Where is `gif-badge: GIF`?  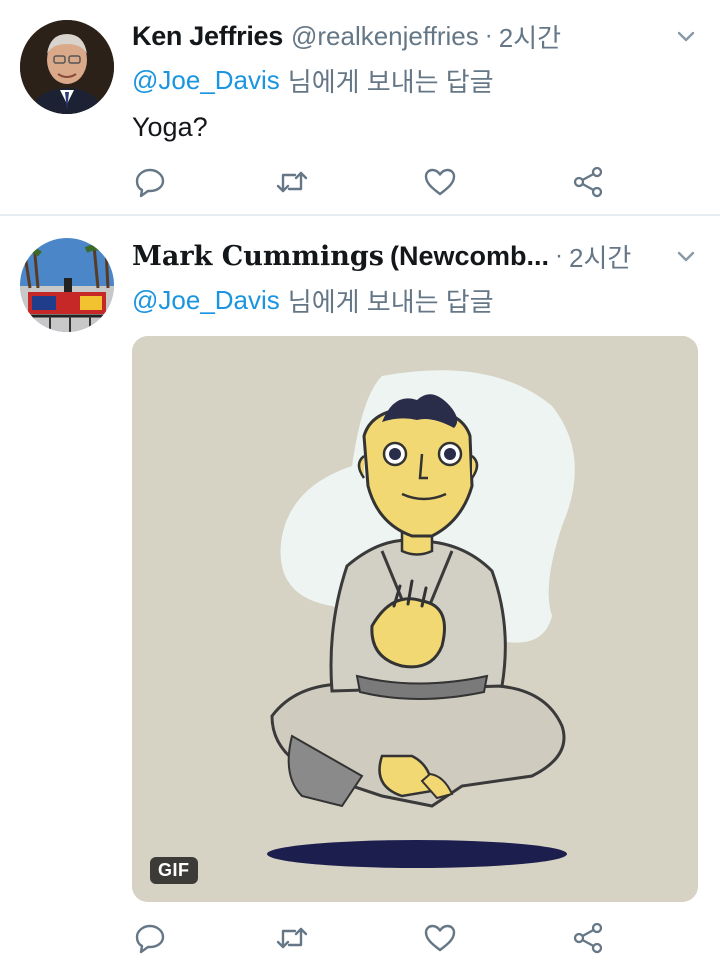
gif-badge: GIF is located at coordinates (174, 870).